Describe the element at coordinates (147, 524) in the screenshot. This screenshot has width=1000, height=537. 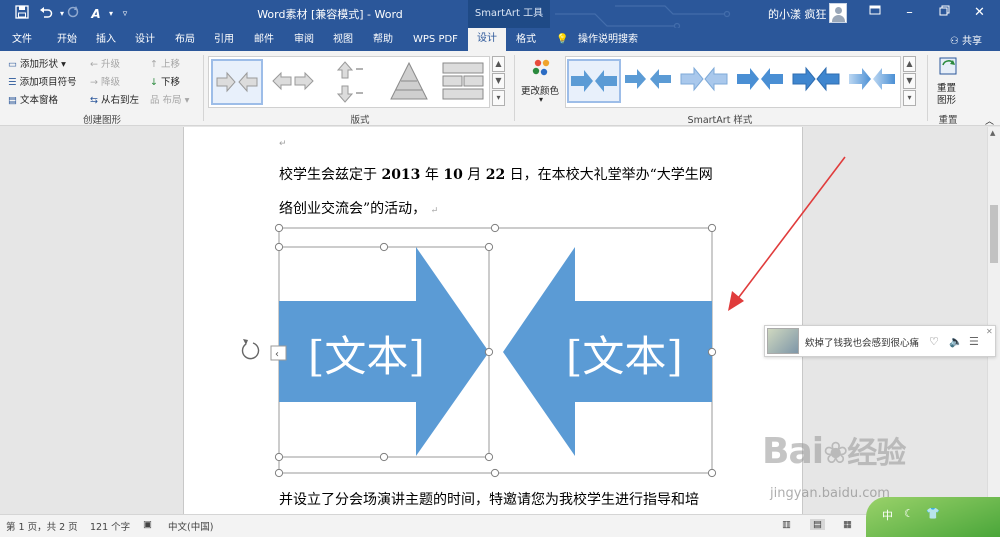
I see `proofing-icon: ▣` at that location.